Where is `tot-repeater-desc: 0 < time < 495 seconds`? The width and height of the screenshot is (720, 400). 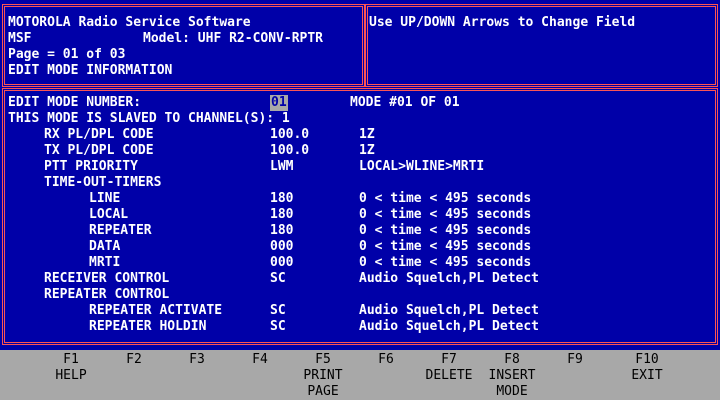 tot-repeater-desc: 0 < time < 495 seconds is located at coordinates (445, 230).